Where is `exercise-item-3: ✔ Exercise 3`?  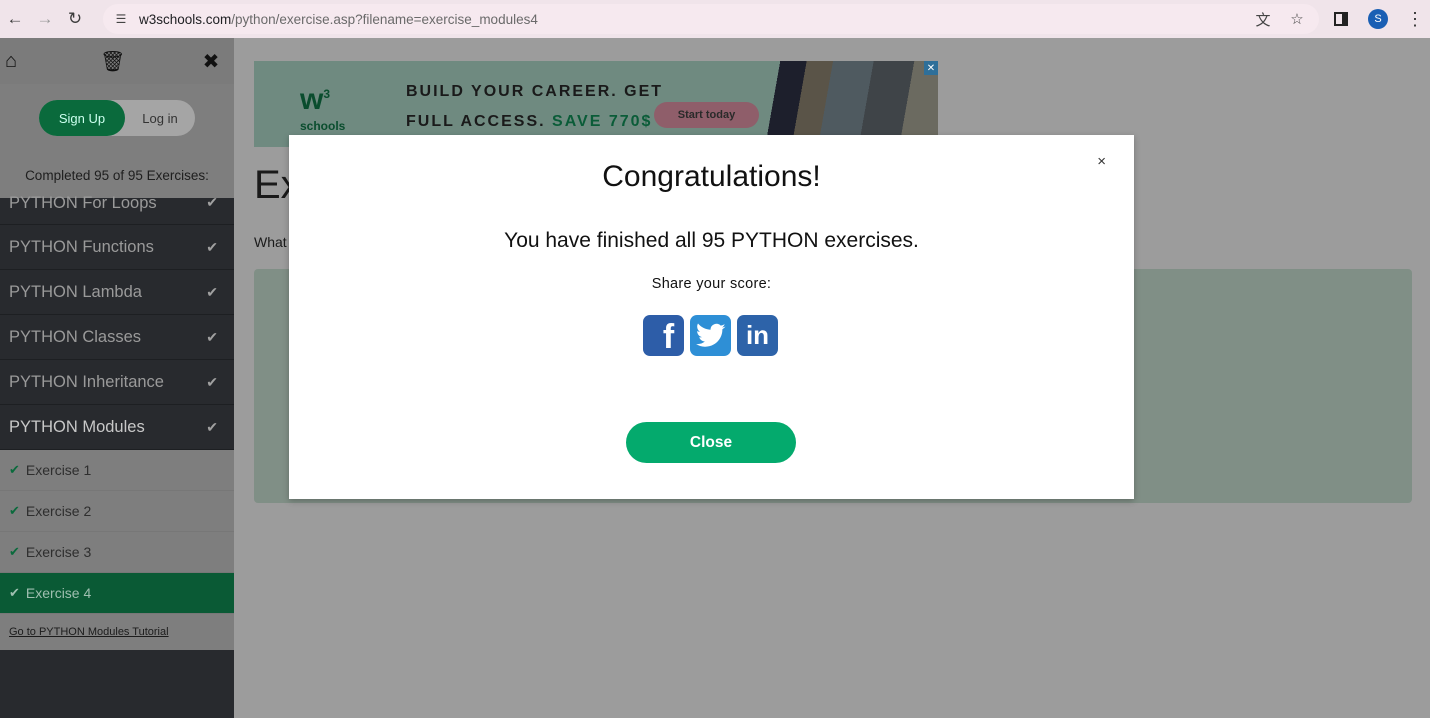 exercise-item-3: ✔ Exercise 3 is located at coordinates (117, 552).